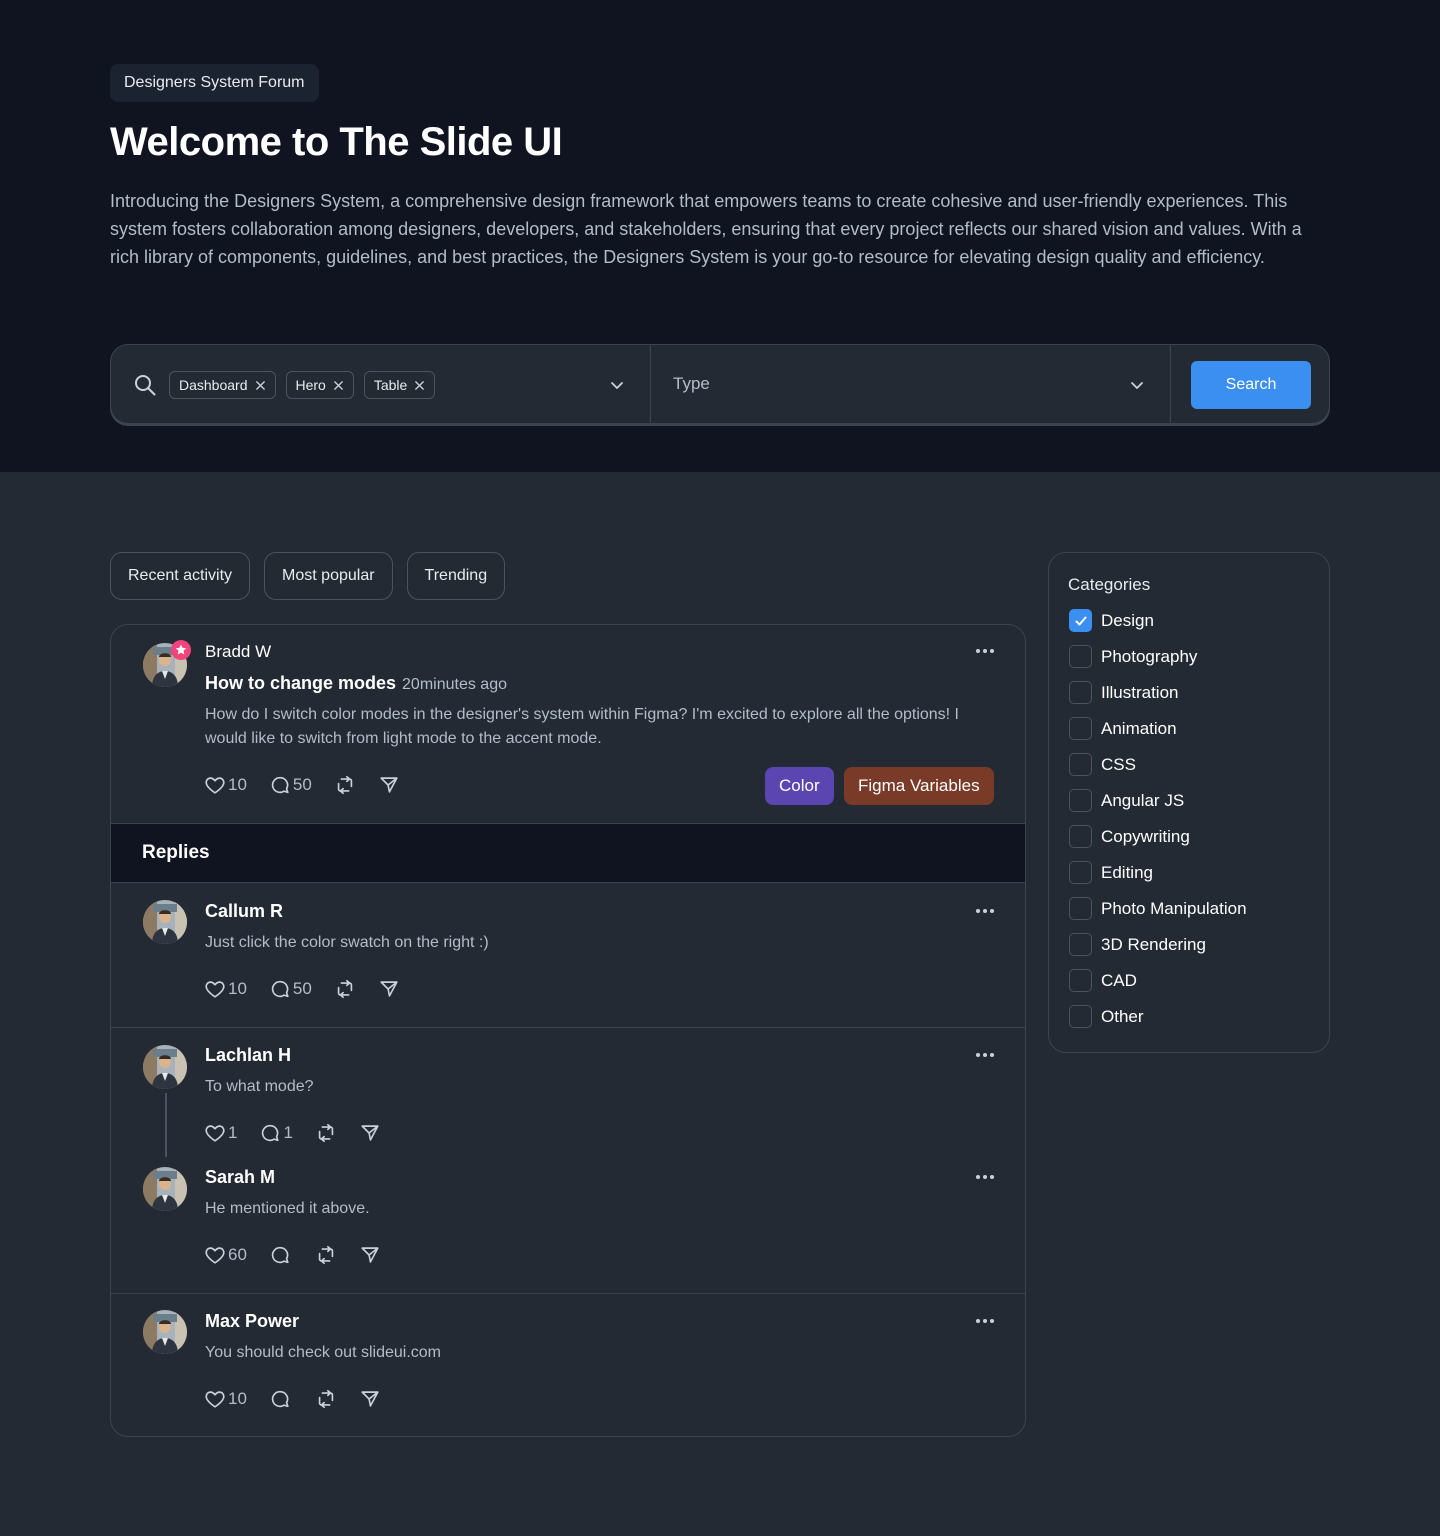 The image size is (1440, 1536). I want to click on category-animation: Animation, so click(1123, 728).